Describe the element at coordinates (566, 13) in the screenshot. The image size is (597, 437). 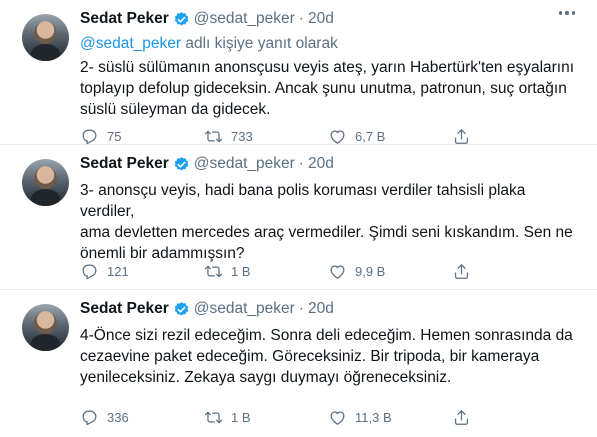
I see `more-icon` at that location.